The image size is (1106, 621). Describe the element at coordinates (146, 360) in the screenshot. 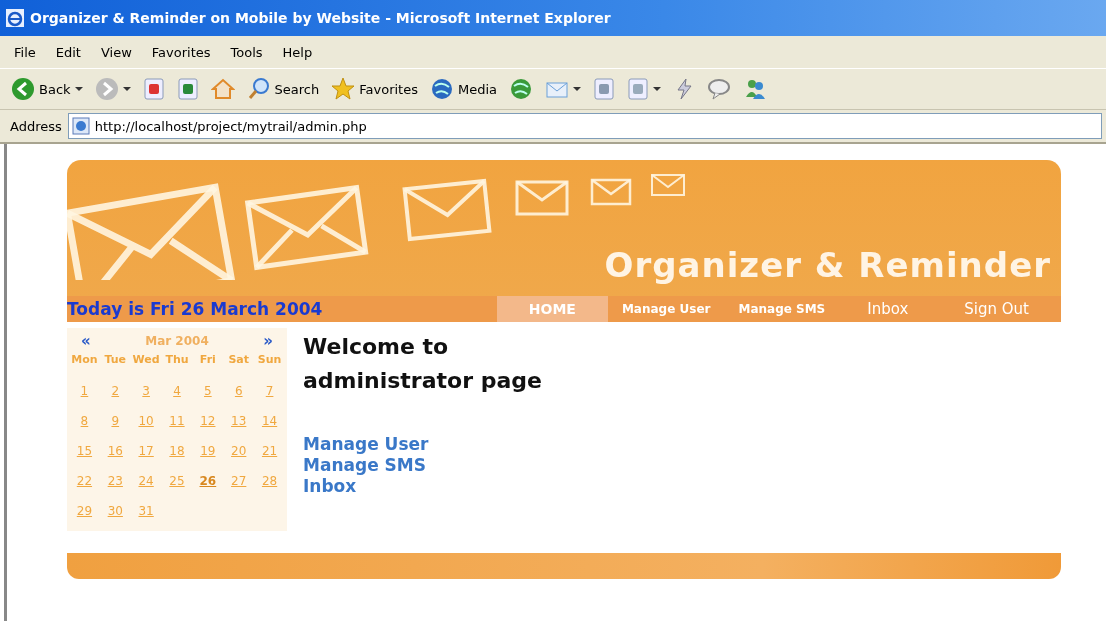

I see `weekday-label: Wed` at that location.